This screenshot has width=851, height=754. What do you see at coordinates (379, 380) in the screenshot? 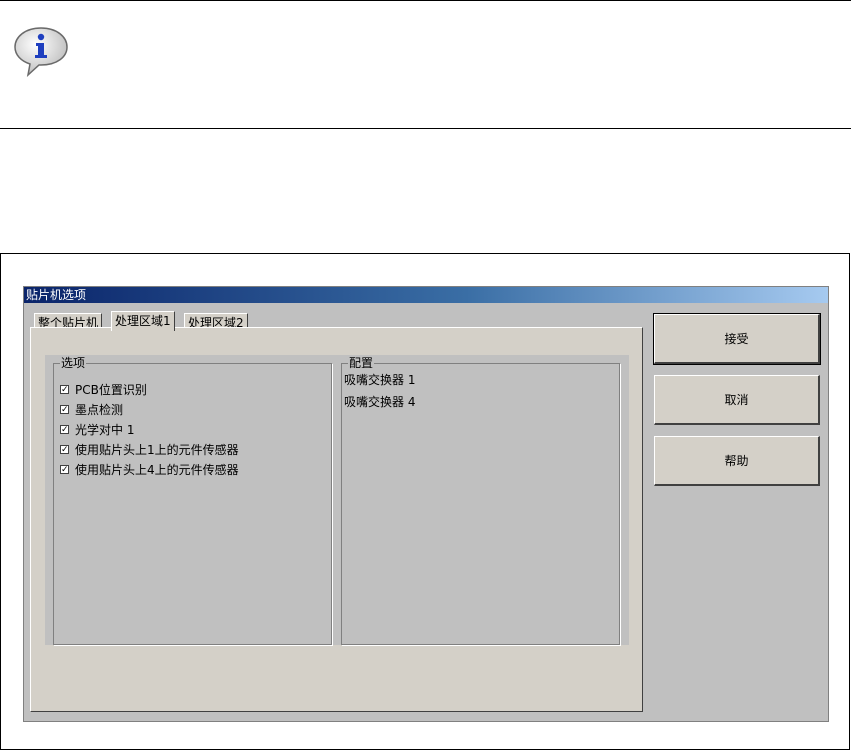
I see `config-item-nozzle-changer-1: 吸嘴交换器 1` at bounding box center [379, 380].